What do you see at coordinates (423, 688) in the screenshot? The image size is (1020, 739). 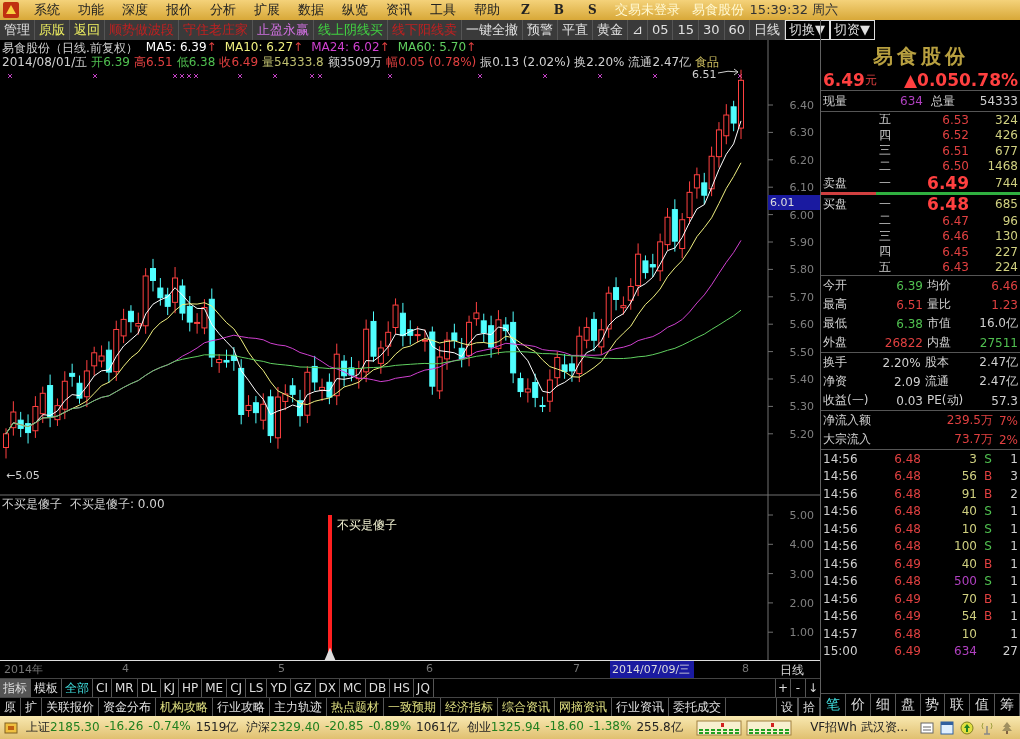 I see `indicator-tab: JQ` at bounding box center [423, 688].